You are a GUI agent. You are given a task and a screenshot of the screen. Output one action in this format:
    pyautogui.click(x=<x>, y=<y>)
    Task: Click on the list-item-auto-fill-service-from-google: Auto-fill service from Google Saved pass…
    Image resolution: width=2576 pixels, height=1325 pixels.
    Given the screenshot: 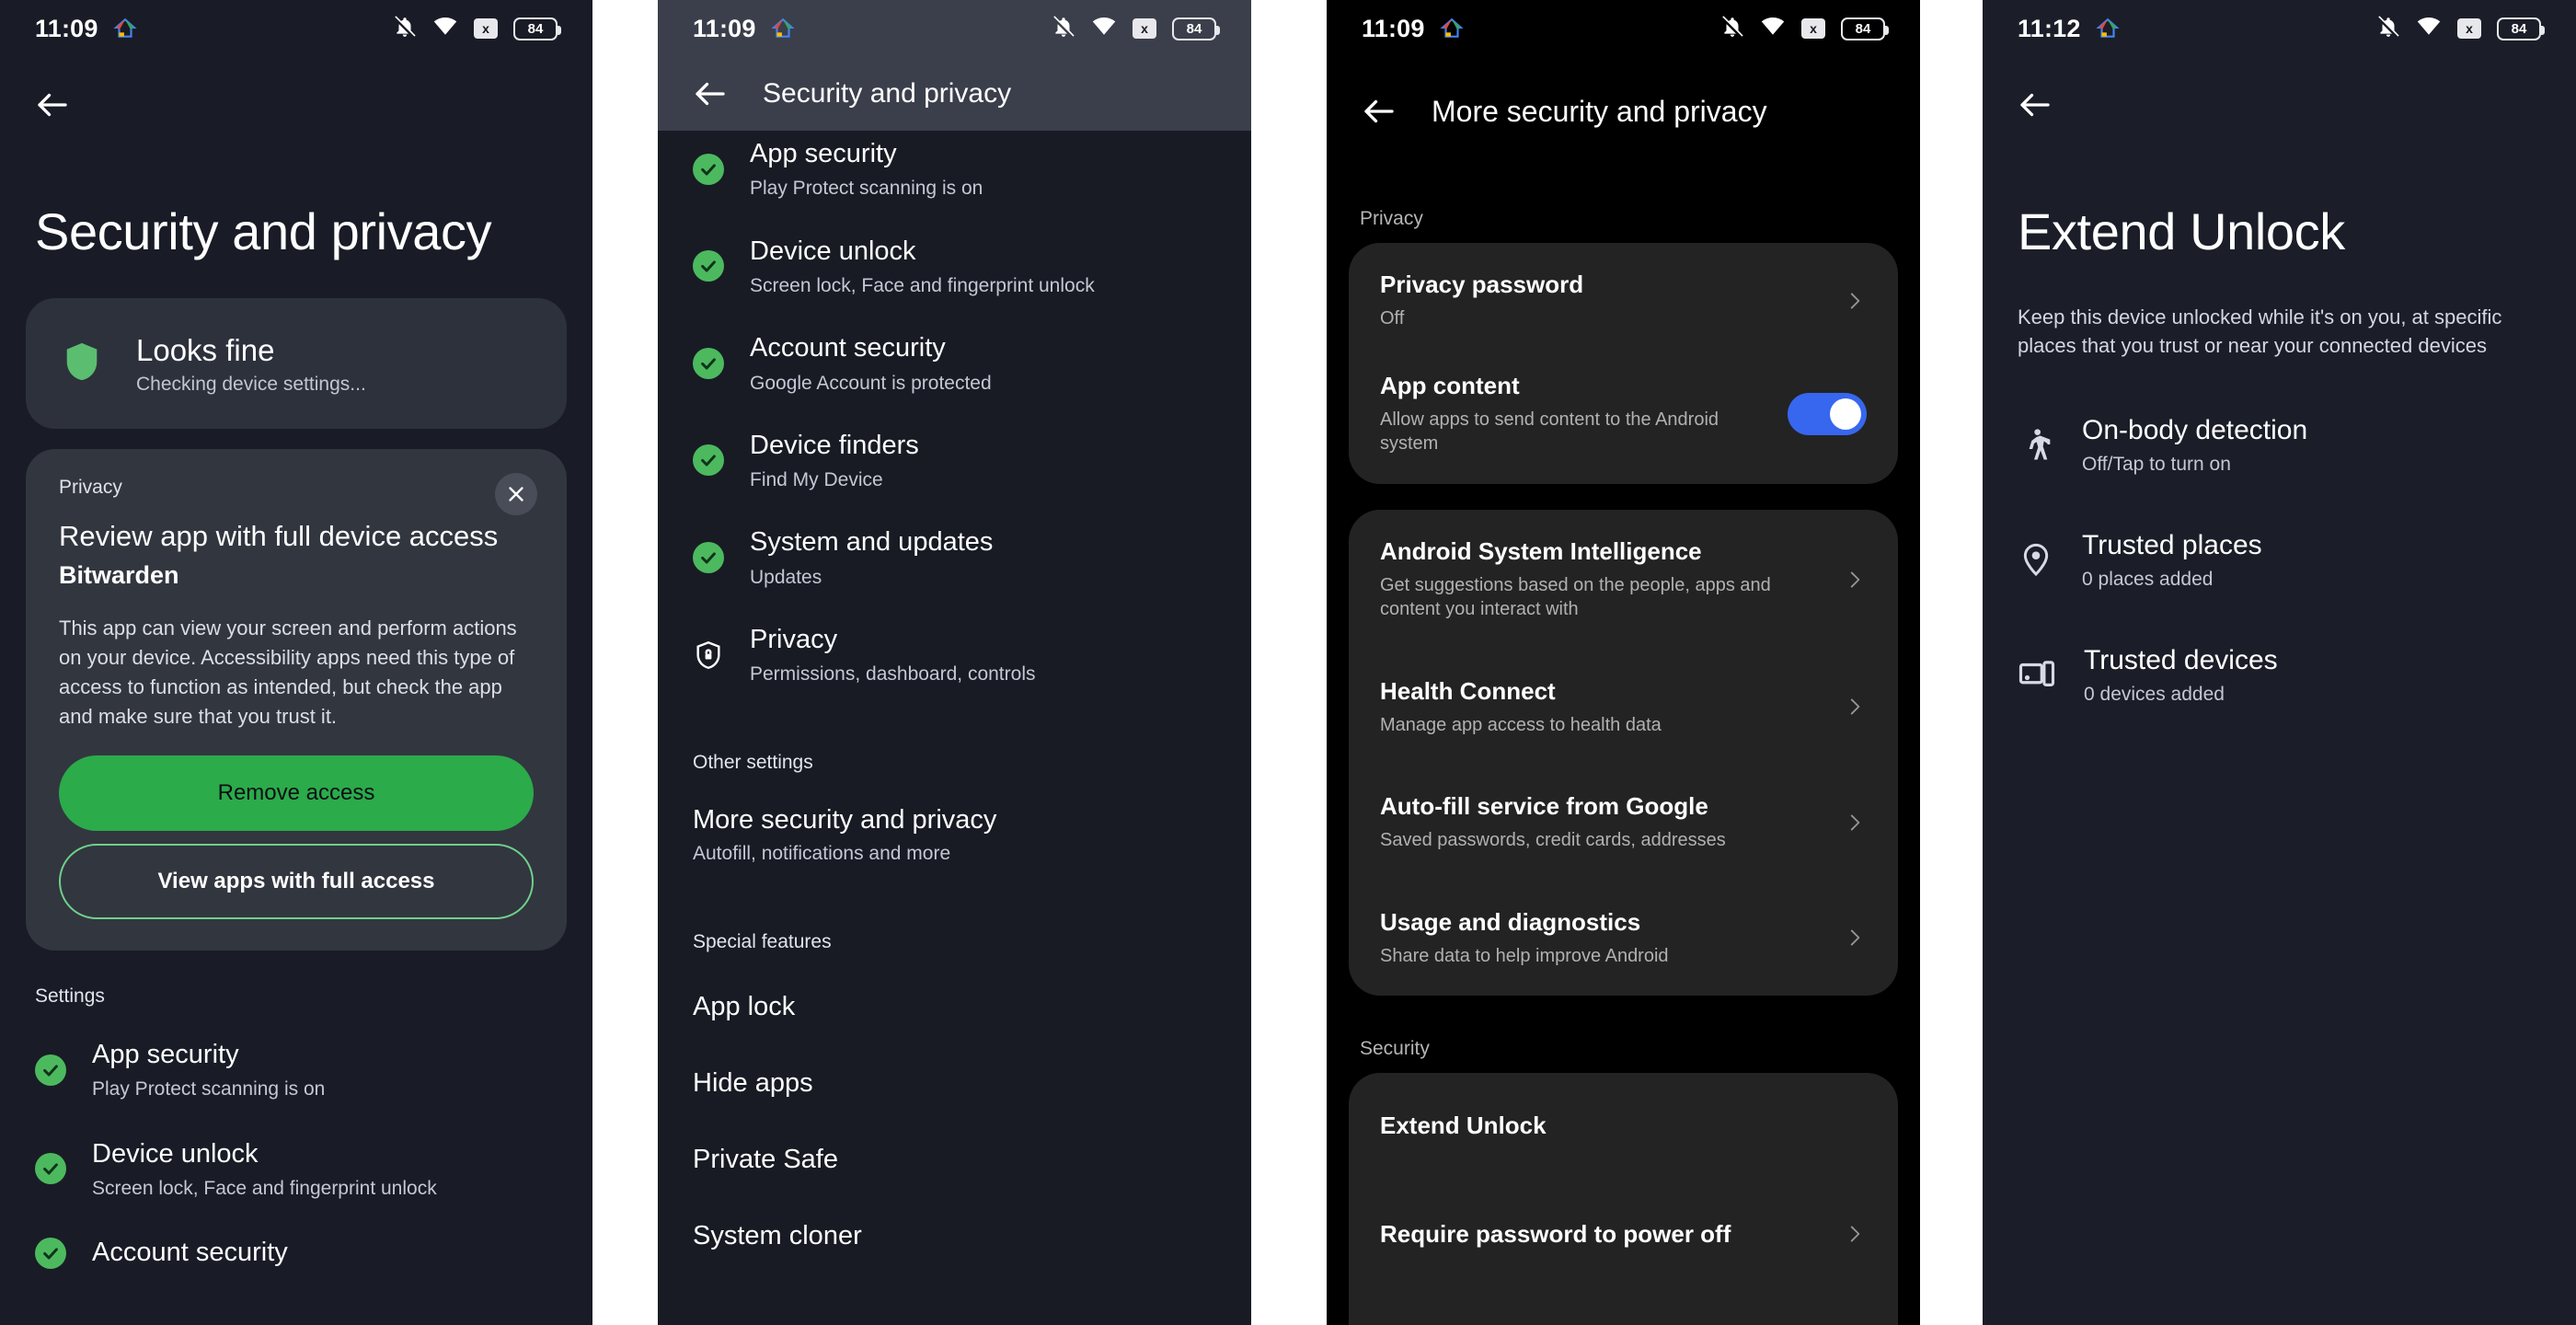 What is the action you would take?
    pyautogui.click(x=1623, y=823)
    